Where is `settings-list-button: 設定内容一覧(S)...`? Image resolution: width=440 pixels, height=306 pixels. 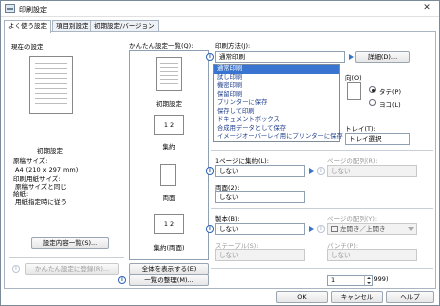
settings-list-button: 設定内容一覧(S)... is located at coordinates (70, 243).